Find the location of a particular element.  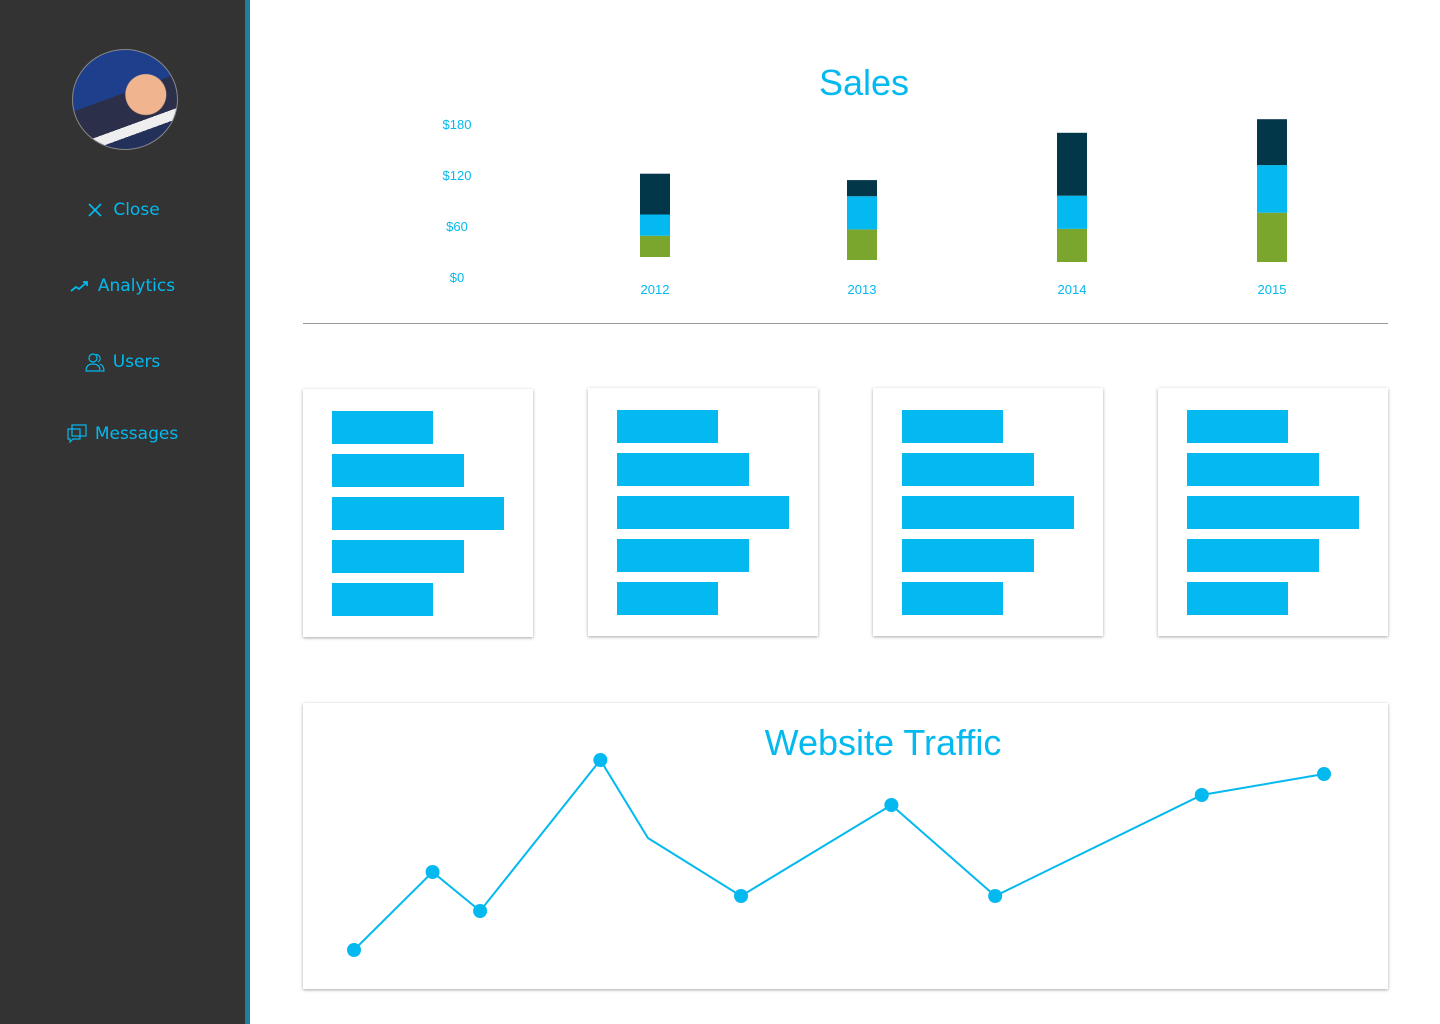

sidebar-item-users: Users is located at coordinates (122, 362).